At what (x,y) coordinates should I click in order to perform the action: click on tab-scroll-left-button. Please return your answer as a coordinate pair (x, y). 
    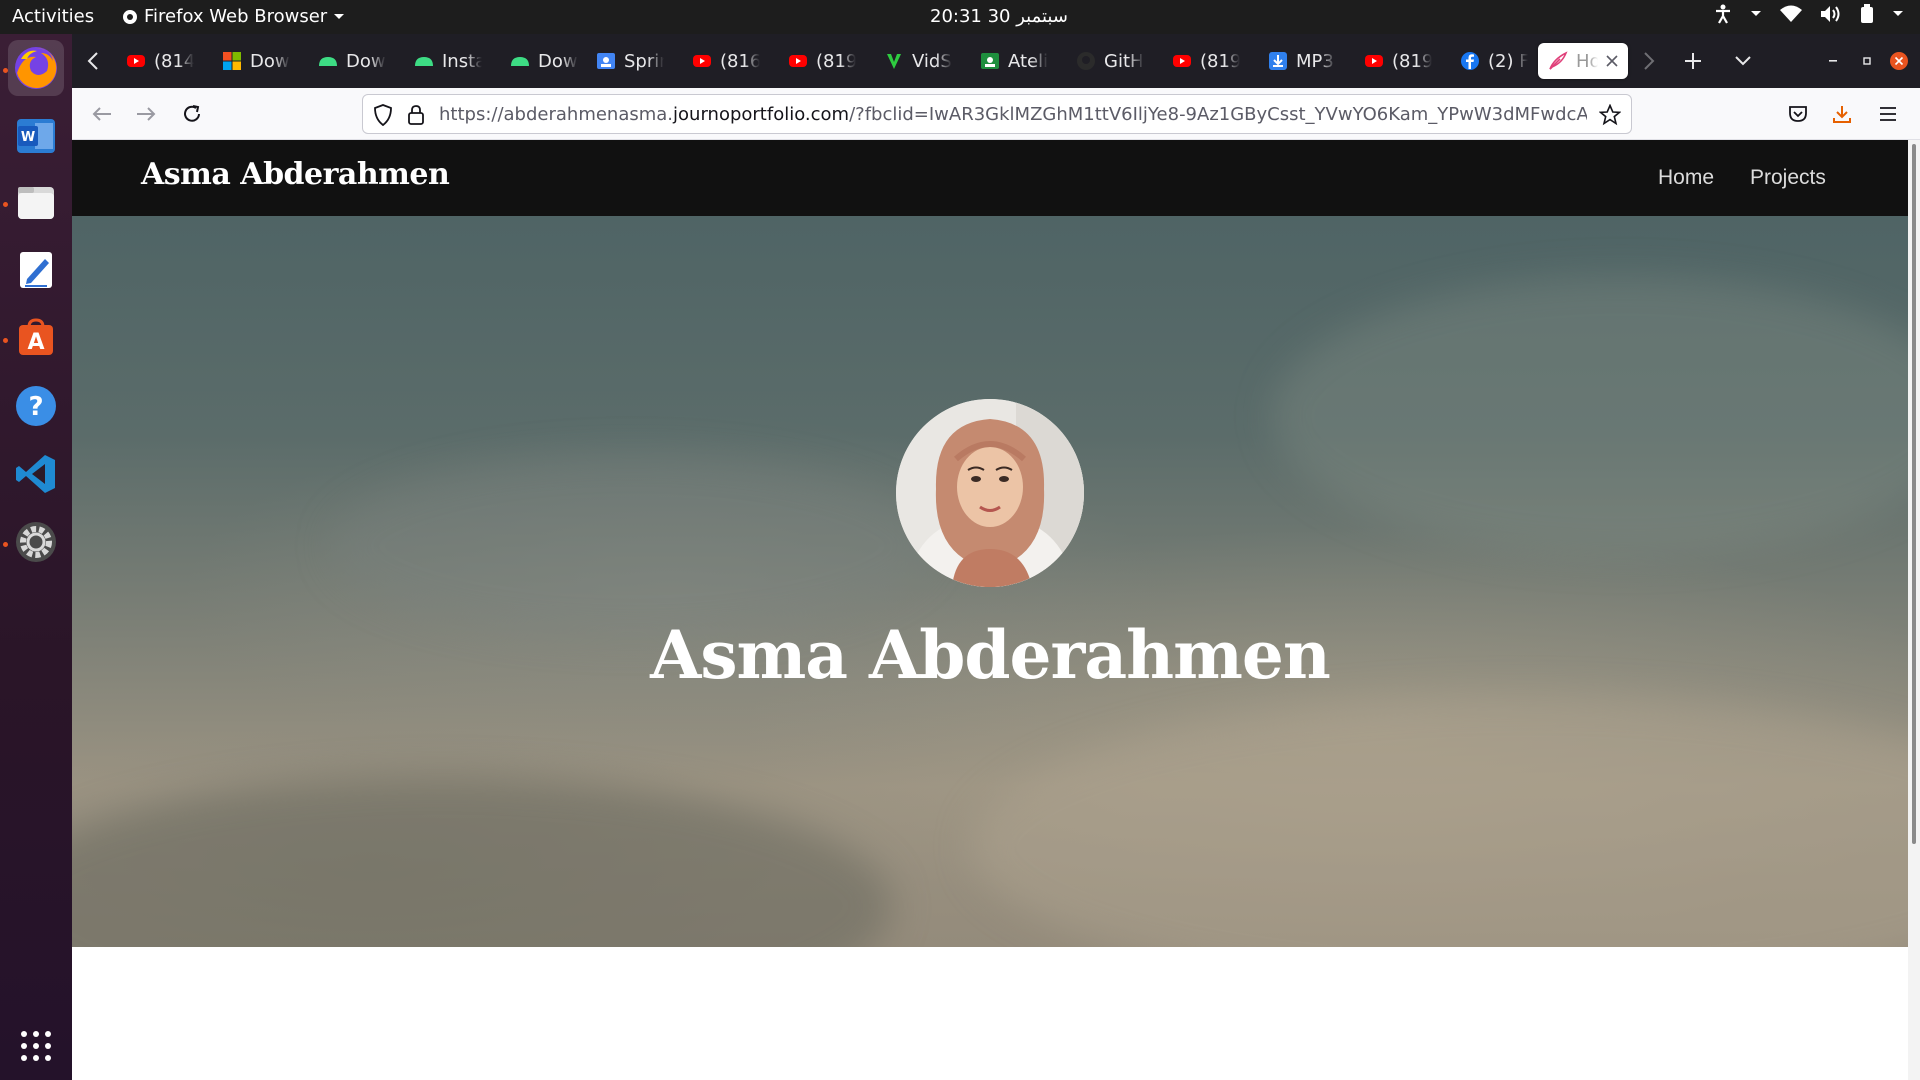
    Looking at the image, I should click on (93, 61).